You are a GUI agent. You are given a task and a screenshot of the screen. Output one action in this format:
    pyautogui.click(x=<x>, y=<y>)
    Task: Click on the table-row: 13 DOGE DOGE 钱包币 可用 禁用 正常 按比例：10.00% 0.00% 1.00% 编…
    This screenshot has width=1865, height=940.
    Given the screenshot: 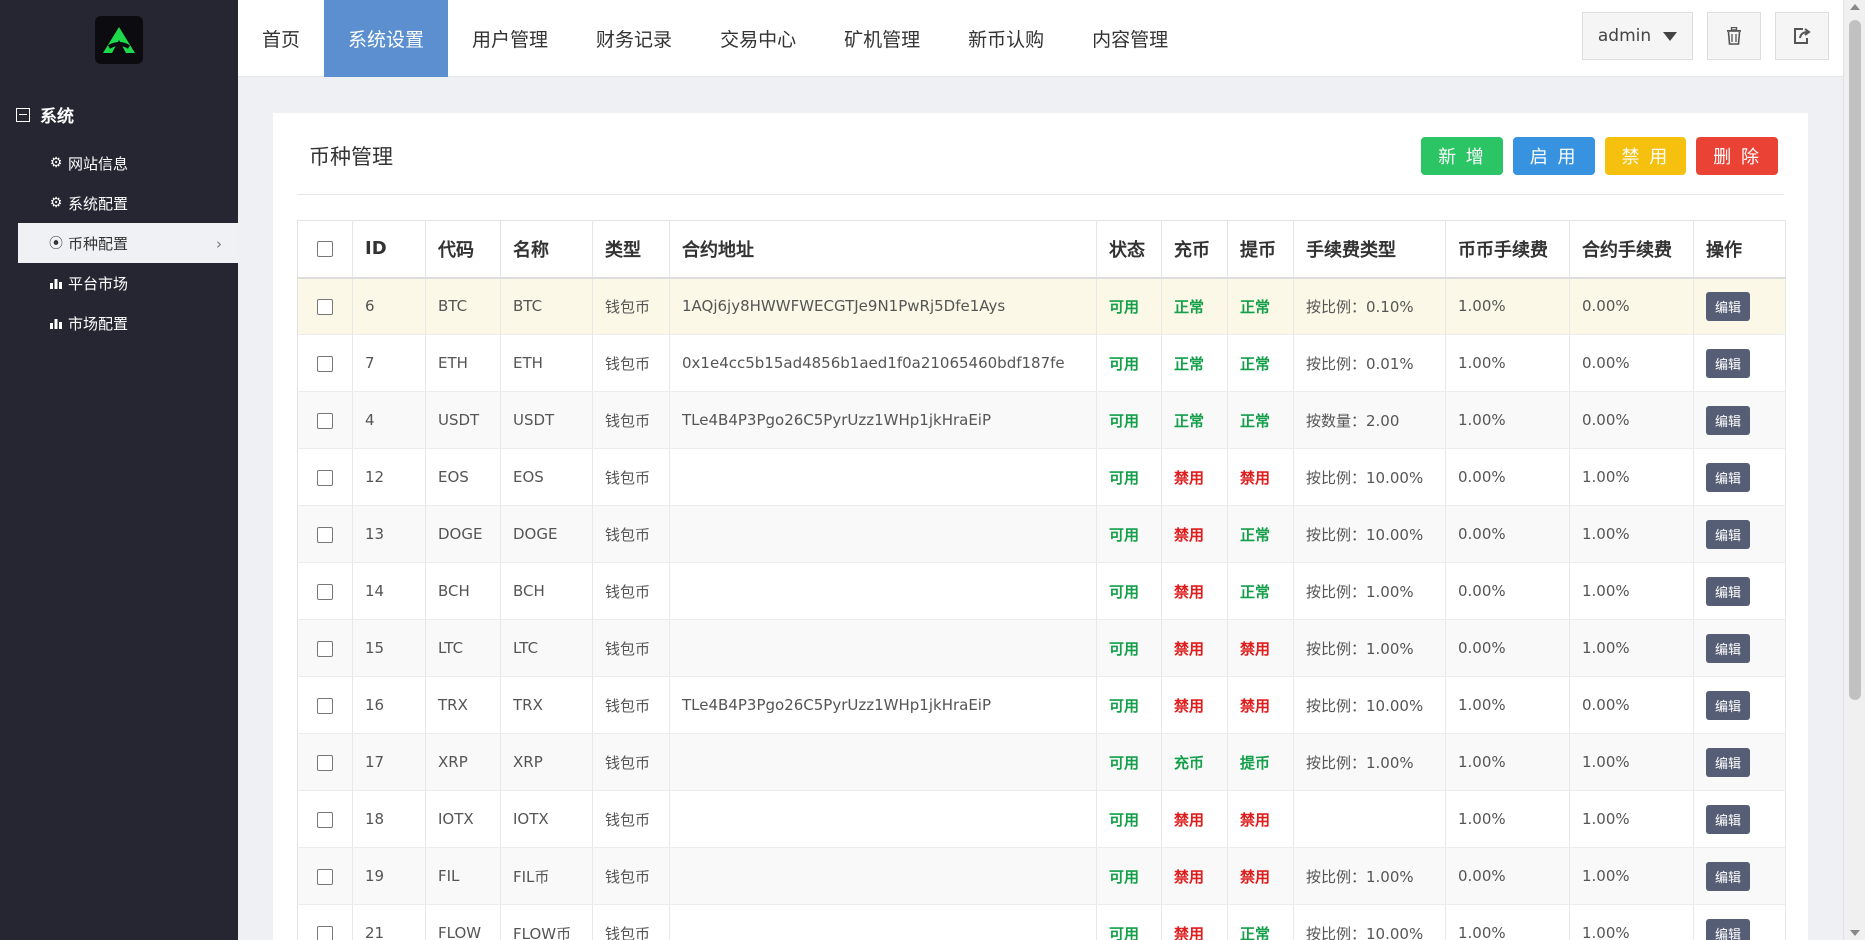 What is the action you would take?
    pyautogui.click(x=1041, y=534)
    